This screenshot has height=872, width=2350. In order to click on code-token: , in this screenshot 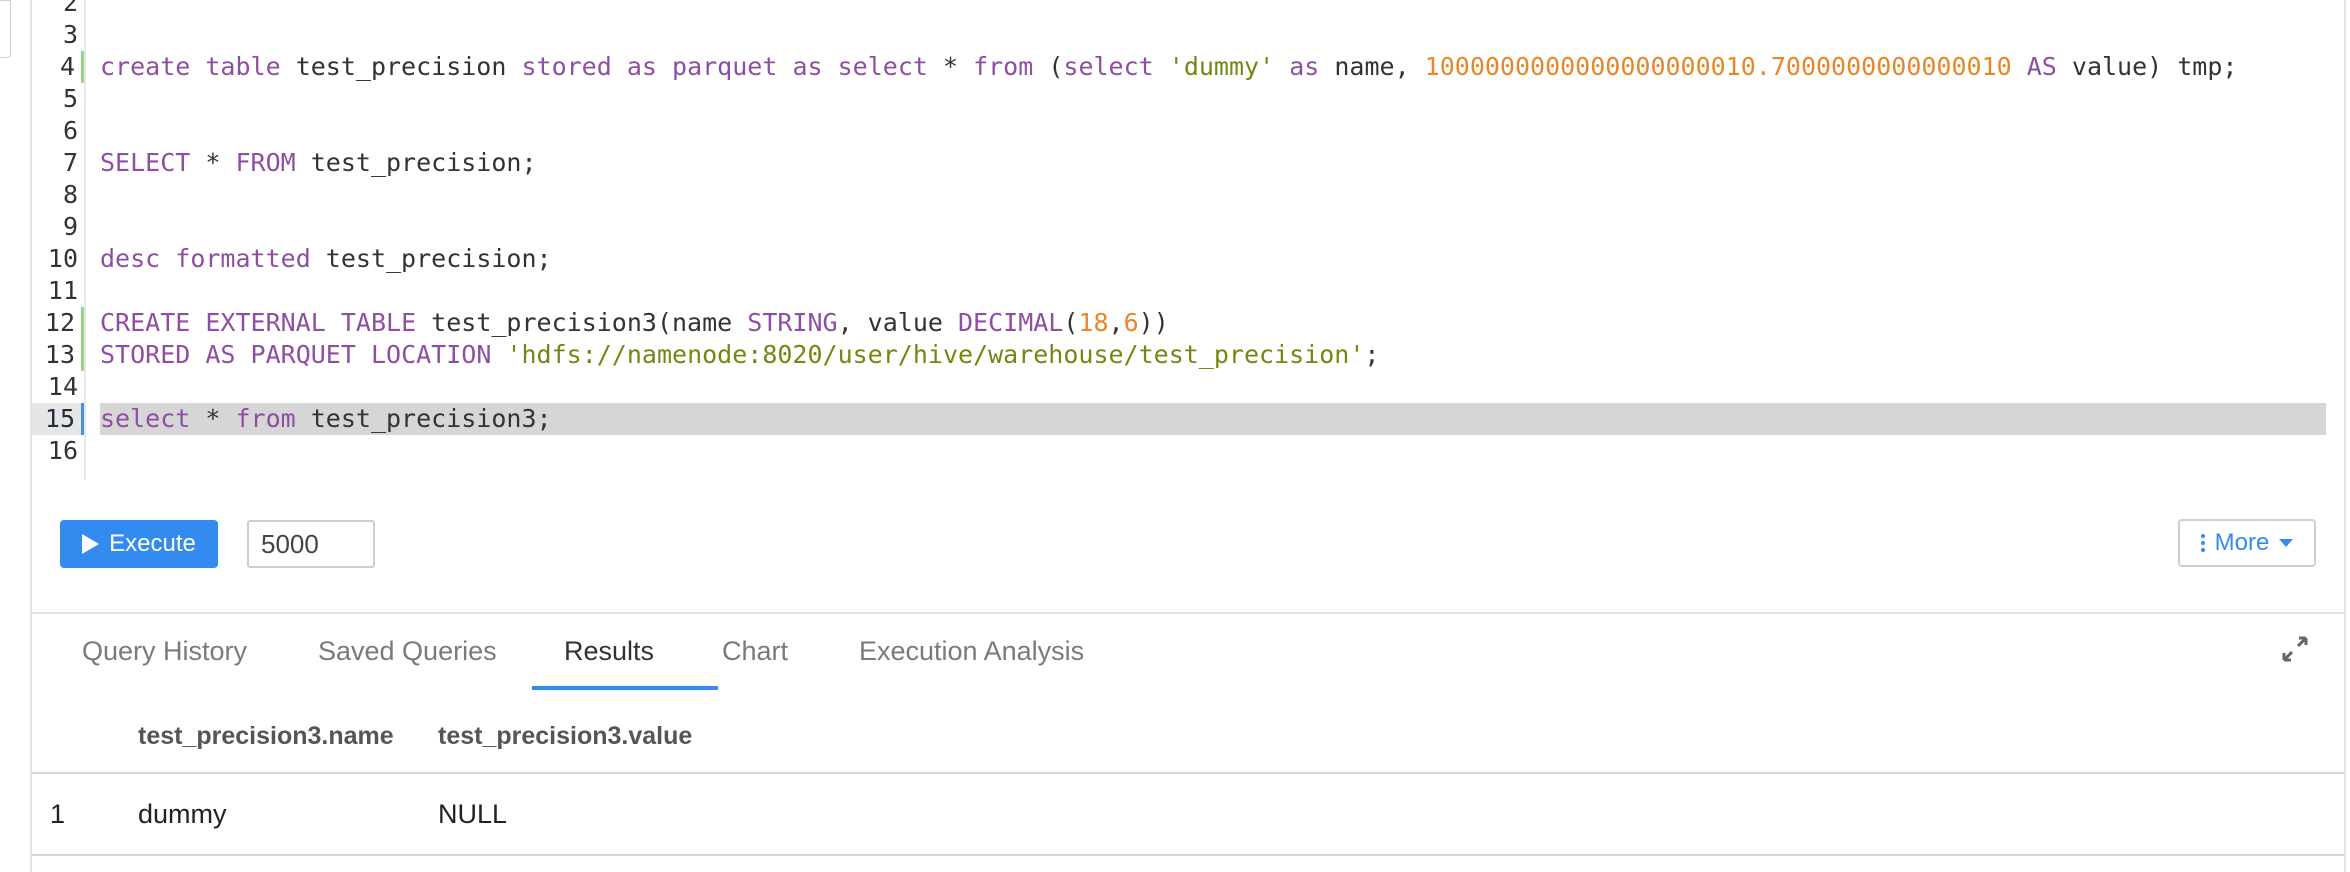, I will do `click(1116, 322)`.